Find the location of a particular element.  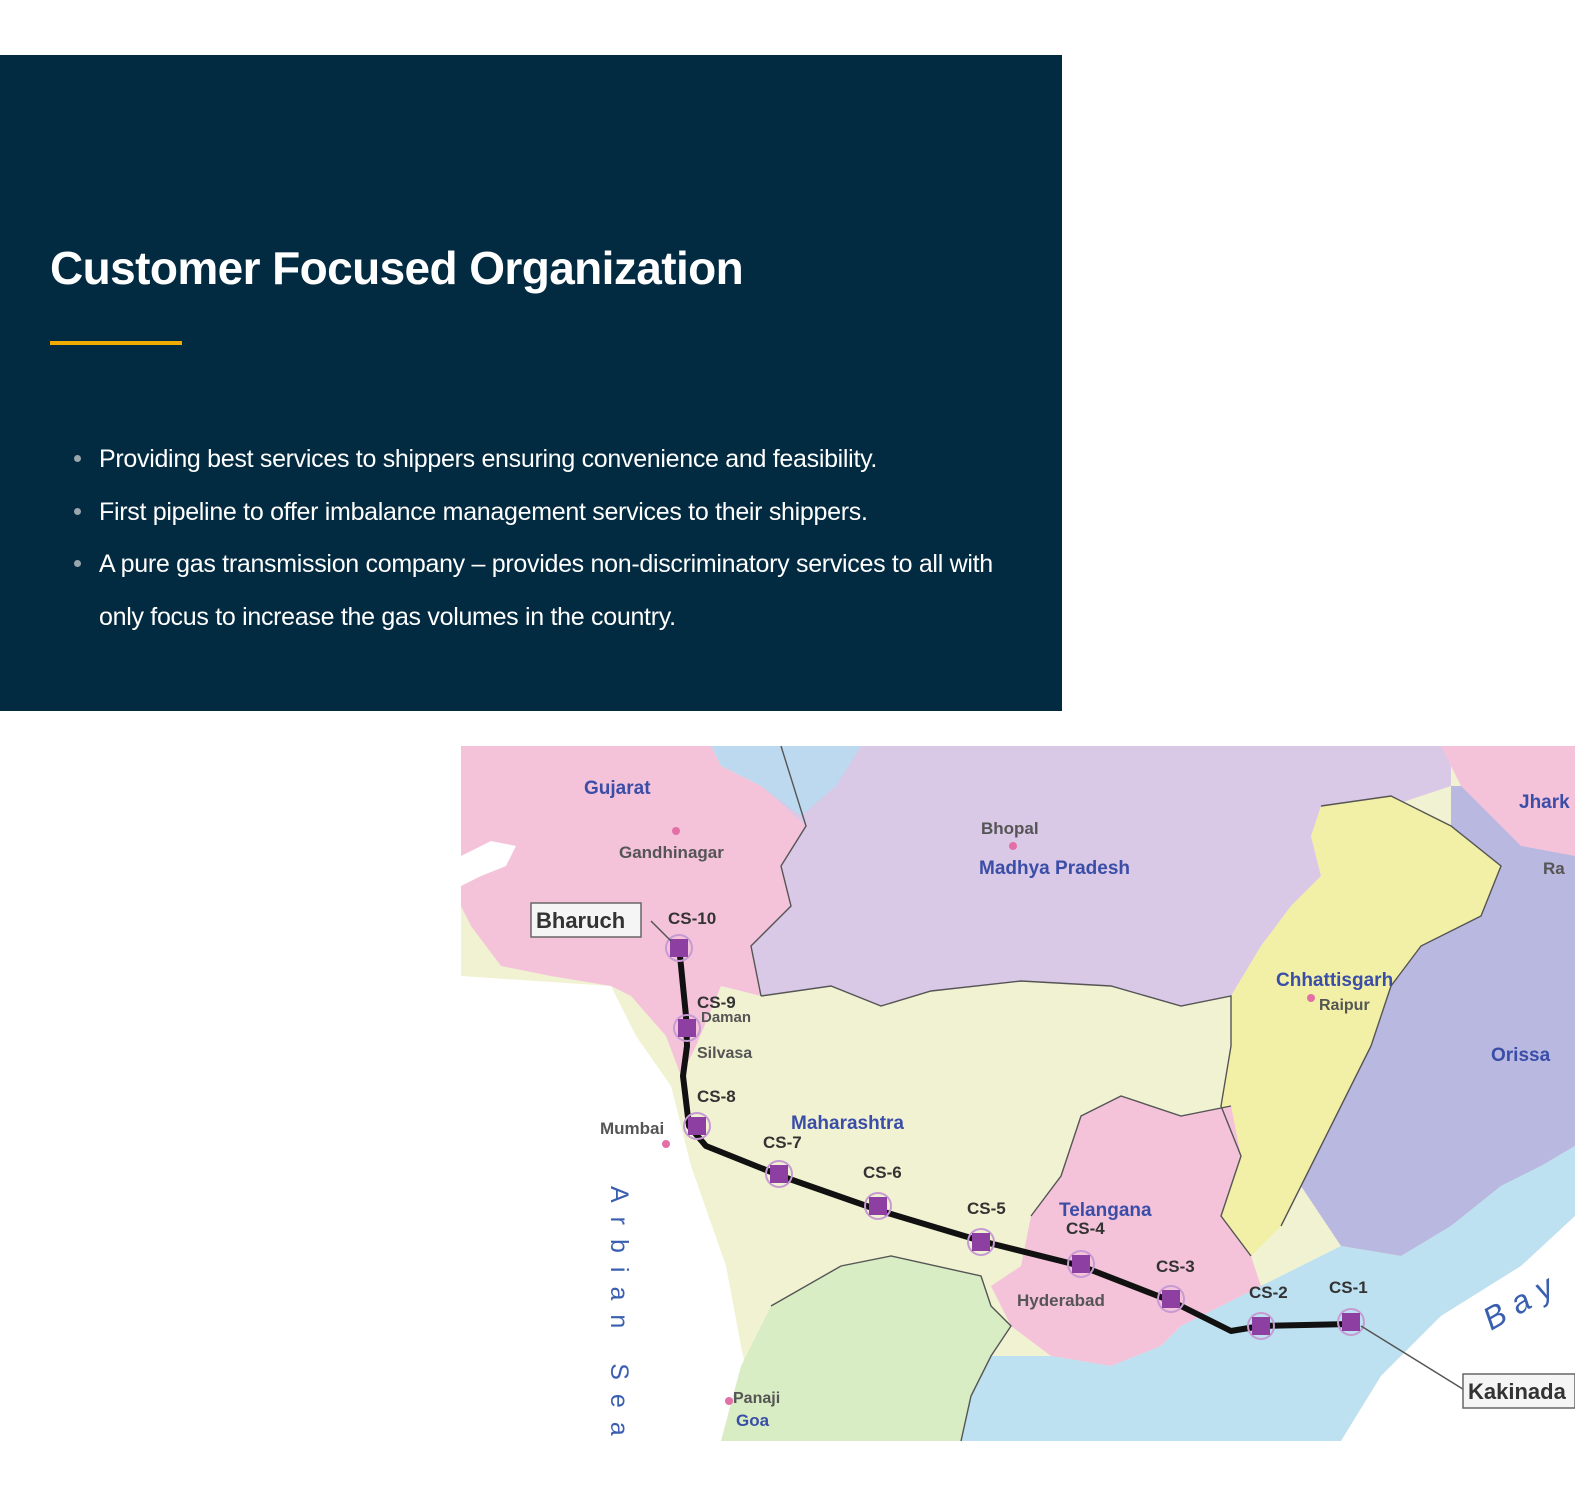

label-bharuch: Bharuch is located at coordinates (580, 920).